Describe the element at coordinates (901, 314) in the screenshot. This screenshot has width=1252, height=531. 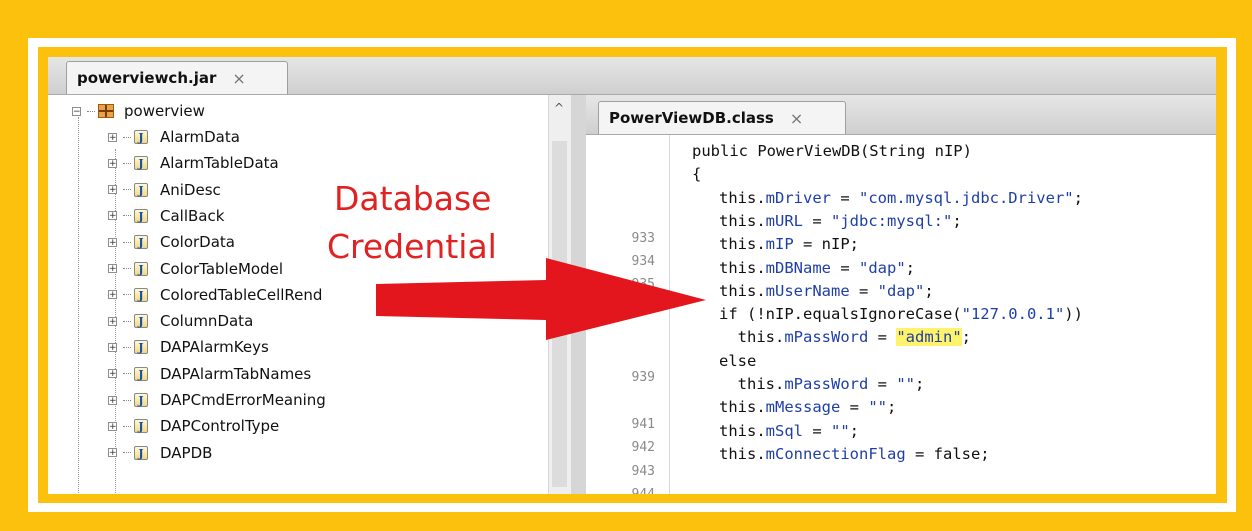
I see `code-line: if (!nIP.equalsIgnoreCase("127.0.0.1"))` at that location.